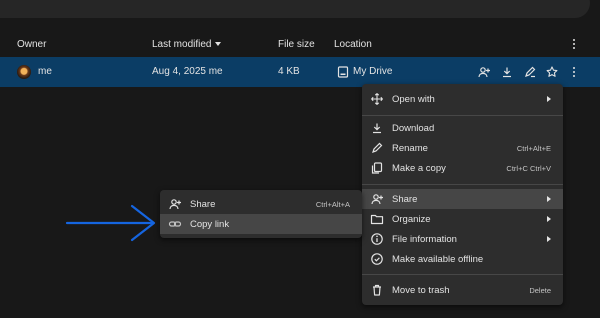  What do you see at coordinates (405, 199) in the screenshot?
I see `menu-label-share: Share` at bounding box center [405, 199].